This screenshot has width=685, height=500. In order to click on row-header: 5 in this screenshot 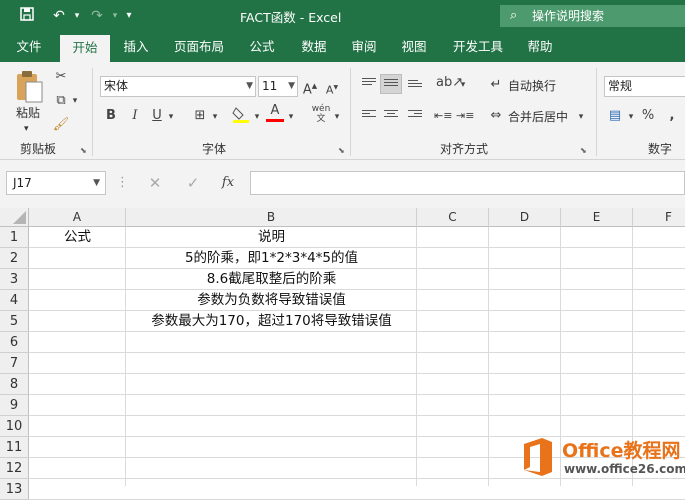, I will do `click(14, 321)`.